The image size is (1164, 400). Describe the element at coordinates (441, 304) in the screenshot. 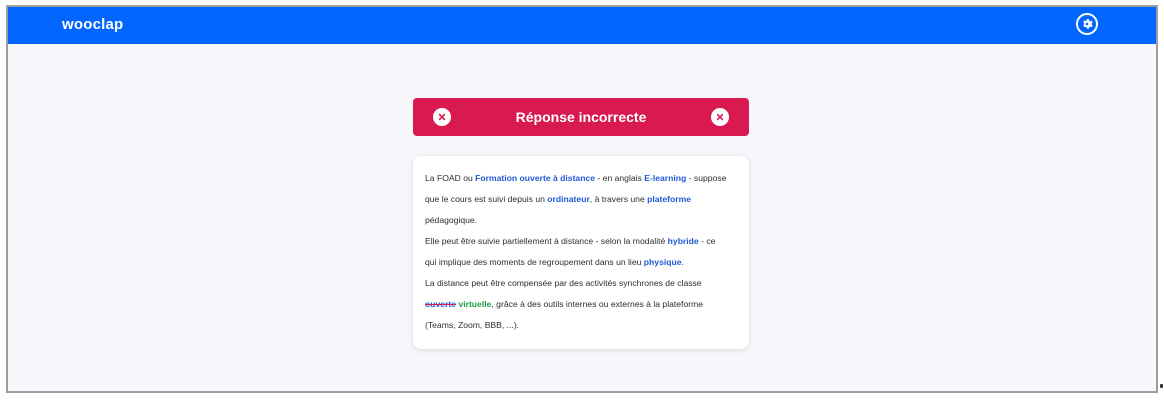

I see `wrong-answer: ouverte` at that location.